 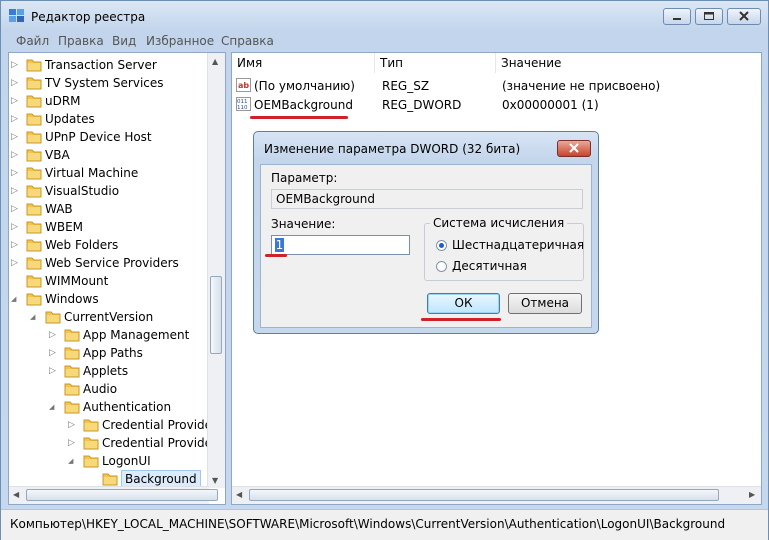 I want to click on scroll-down-icon: ▼, so click(x=215, y=480).